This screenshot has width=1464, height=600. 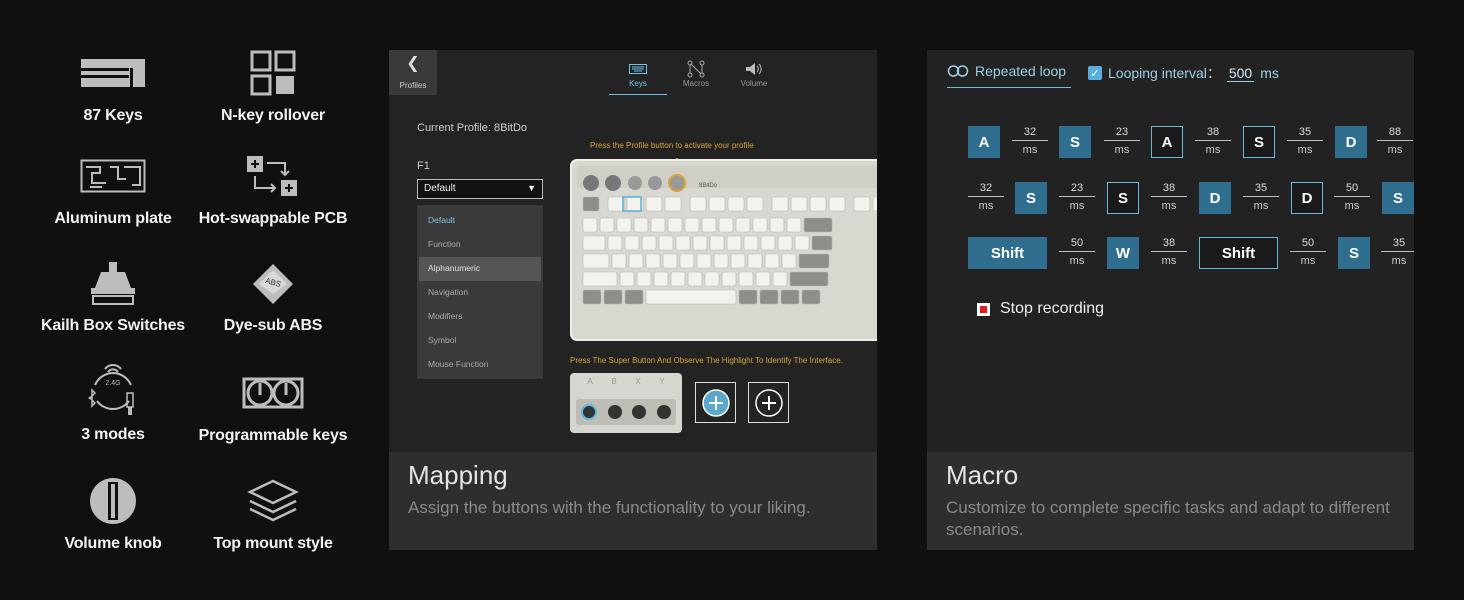 I want to click on pad-buttons, so click(x=626, y=412).